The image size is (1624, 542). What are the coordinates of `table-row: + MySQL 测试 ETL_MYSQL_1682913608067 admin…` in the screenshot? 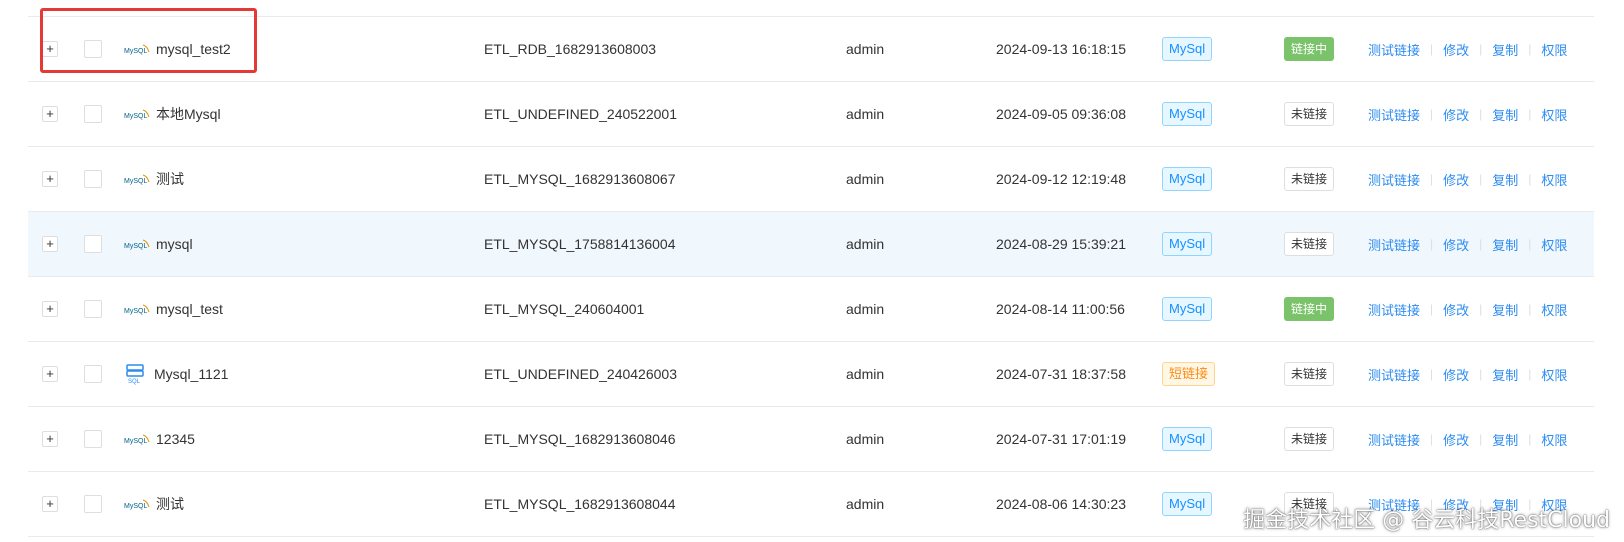 It's located at (811, 179).